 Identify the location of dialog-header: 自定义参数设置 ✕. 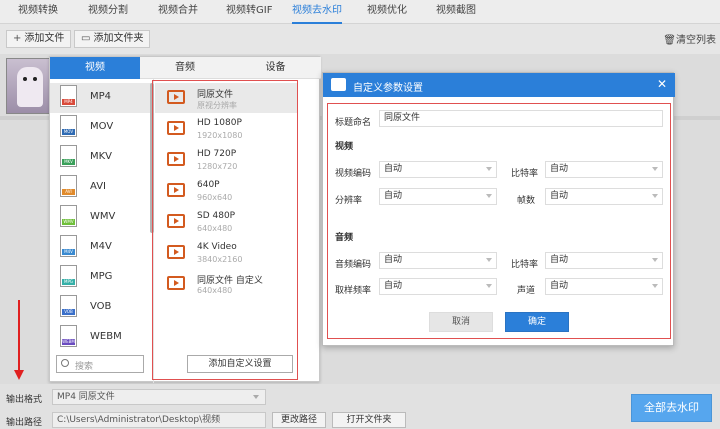
(499, 85).